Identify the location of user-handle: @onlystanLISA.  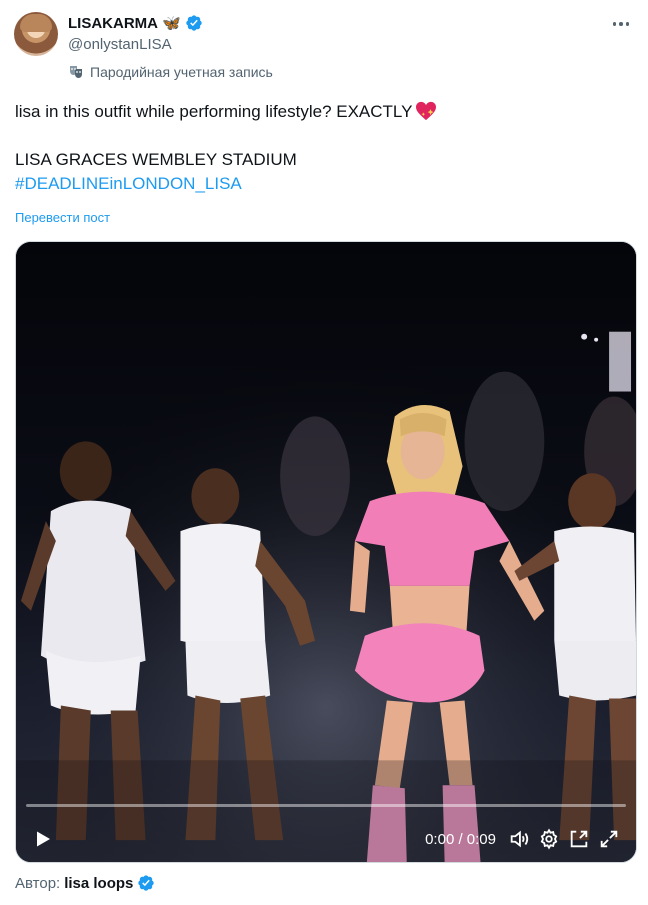
(120, 44).